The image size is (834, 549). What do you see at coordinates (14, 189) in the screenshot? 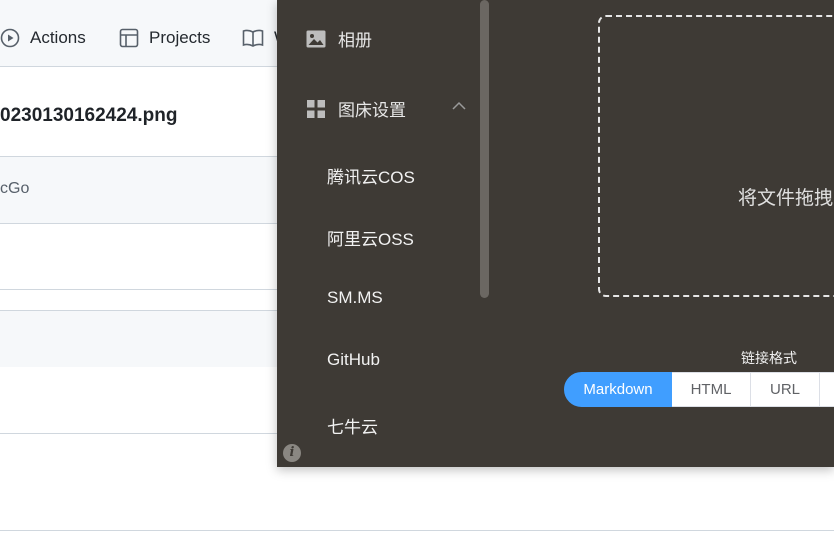
I see `commit-author: cGo` at bounding box center [14, 189].